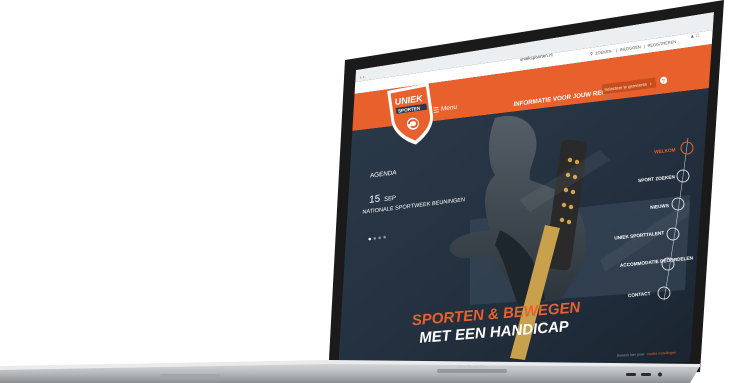 The image size is (729, 383). I want to click on menu-icon: ☰, so click(436, 111).